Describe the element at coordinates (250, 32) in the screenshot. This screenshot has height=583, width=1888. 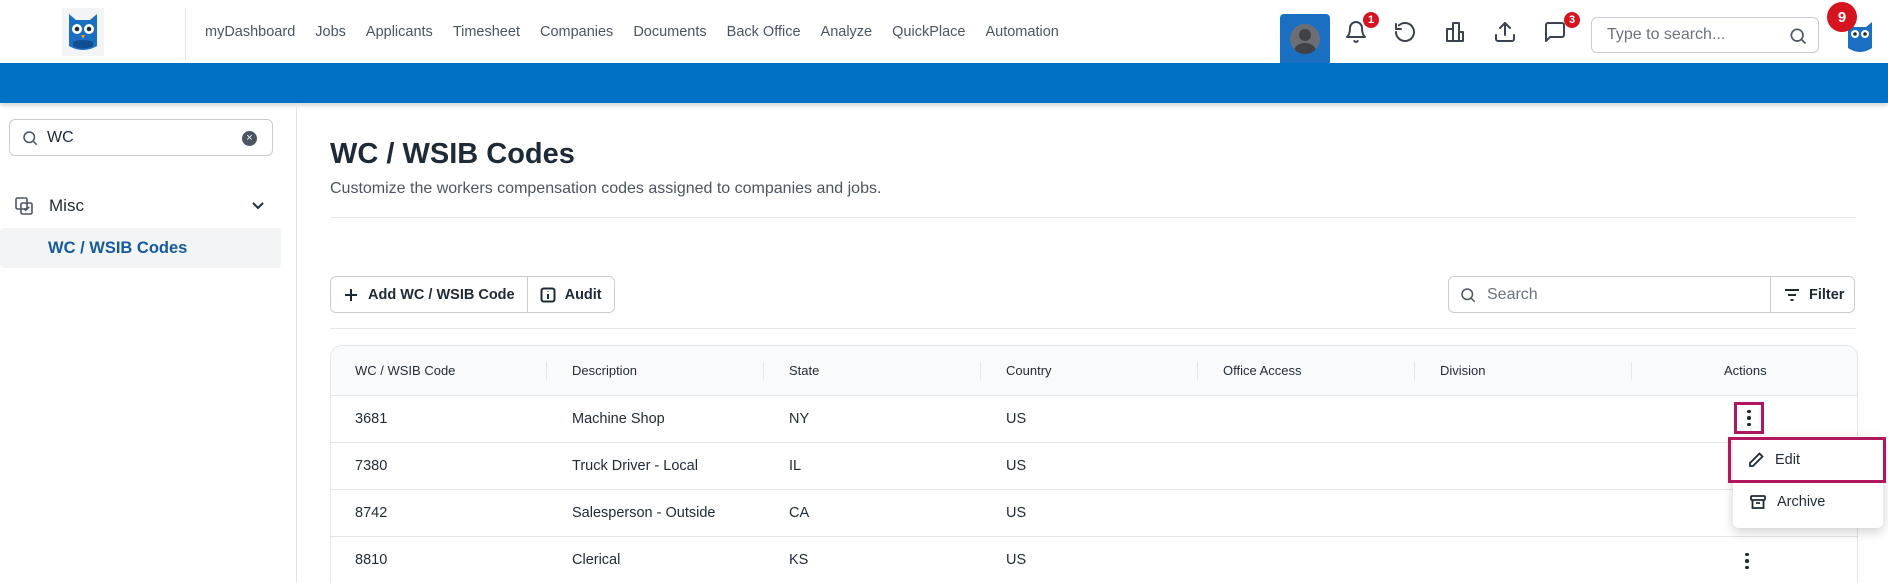
I see `nav-mydashboard: myDashboard` at that location.